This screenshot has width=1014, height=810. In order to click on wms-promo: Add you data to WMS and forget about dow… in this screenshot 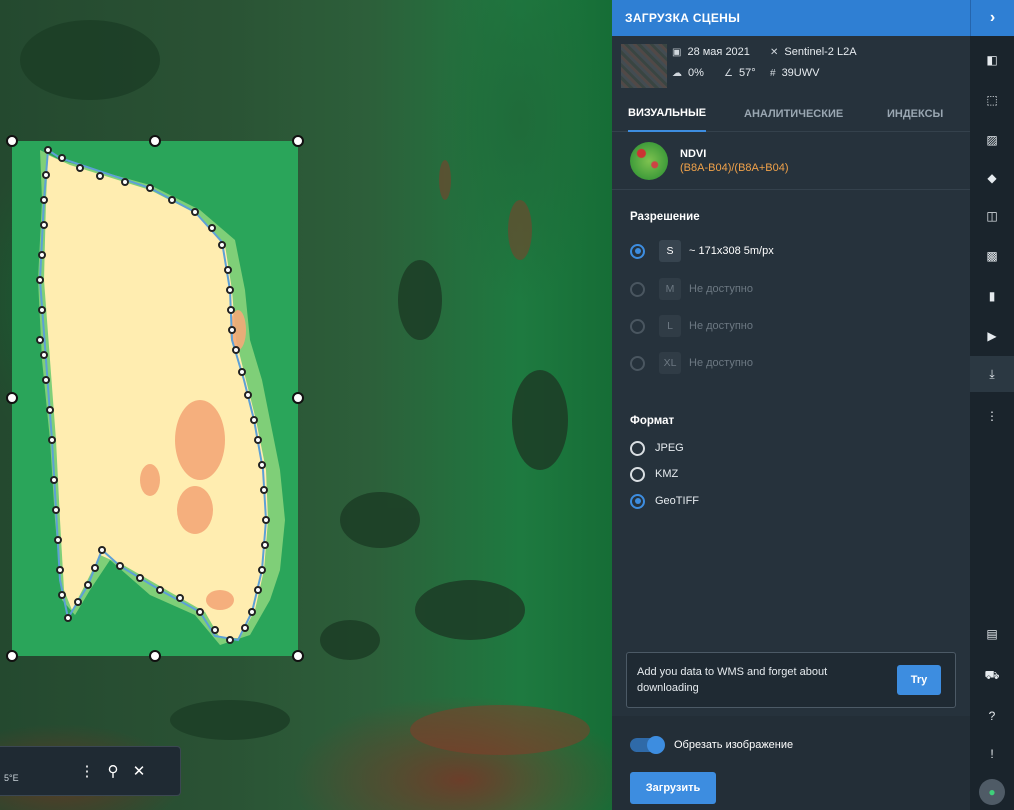, I will do `click(791, 680)`.